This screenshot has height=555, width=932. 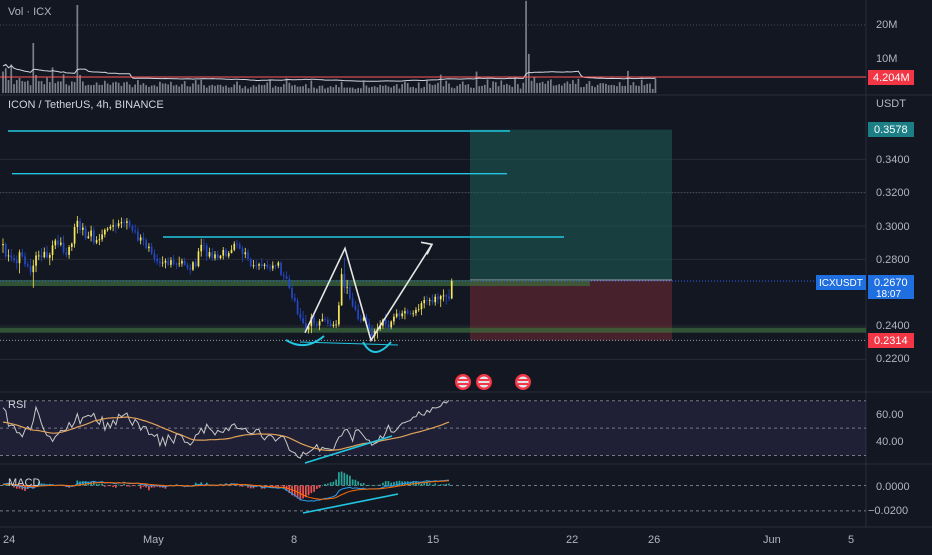 What do you see at coordinates (86, 105) in the screenshot?
I see `symbol-title: ICON / TetherUS, 4h, BINANCE` at bounding box center [86, 105].